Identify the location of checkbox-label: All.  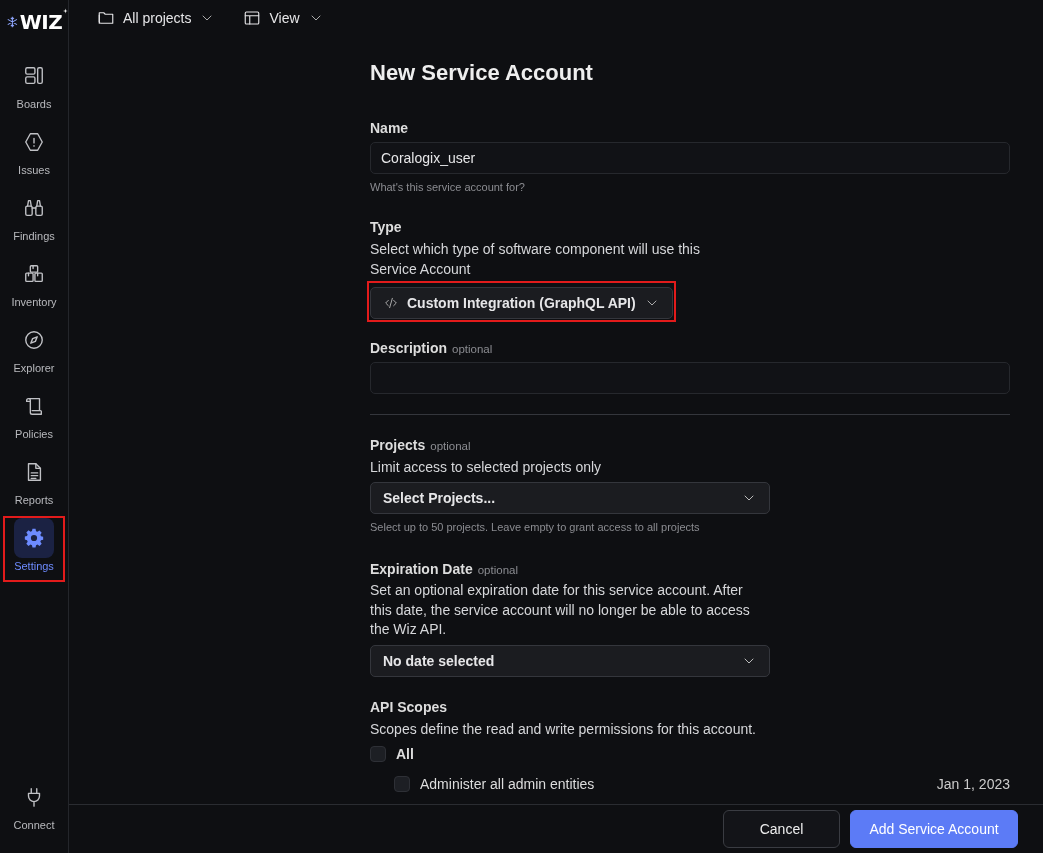
(405, 753).